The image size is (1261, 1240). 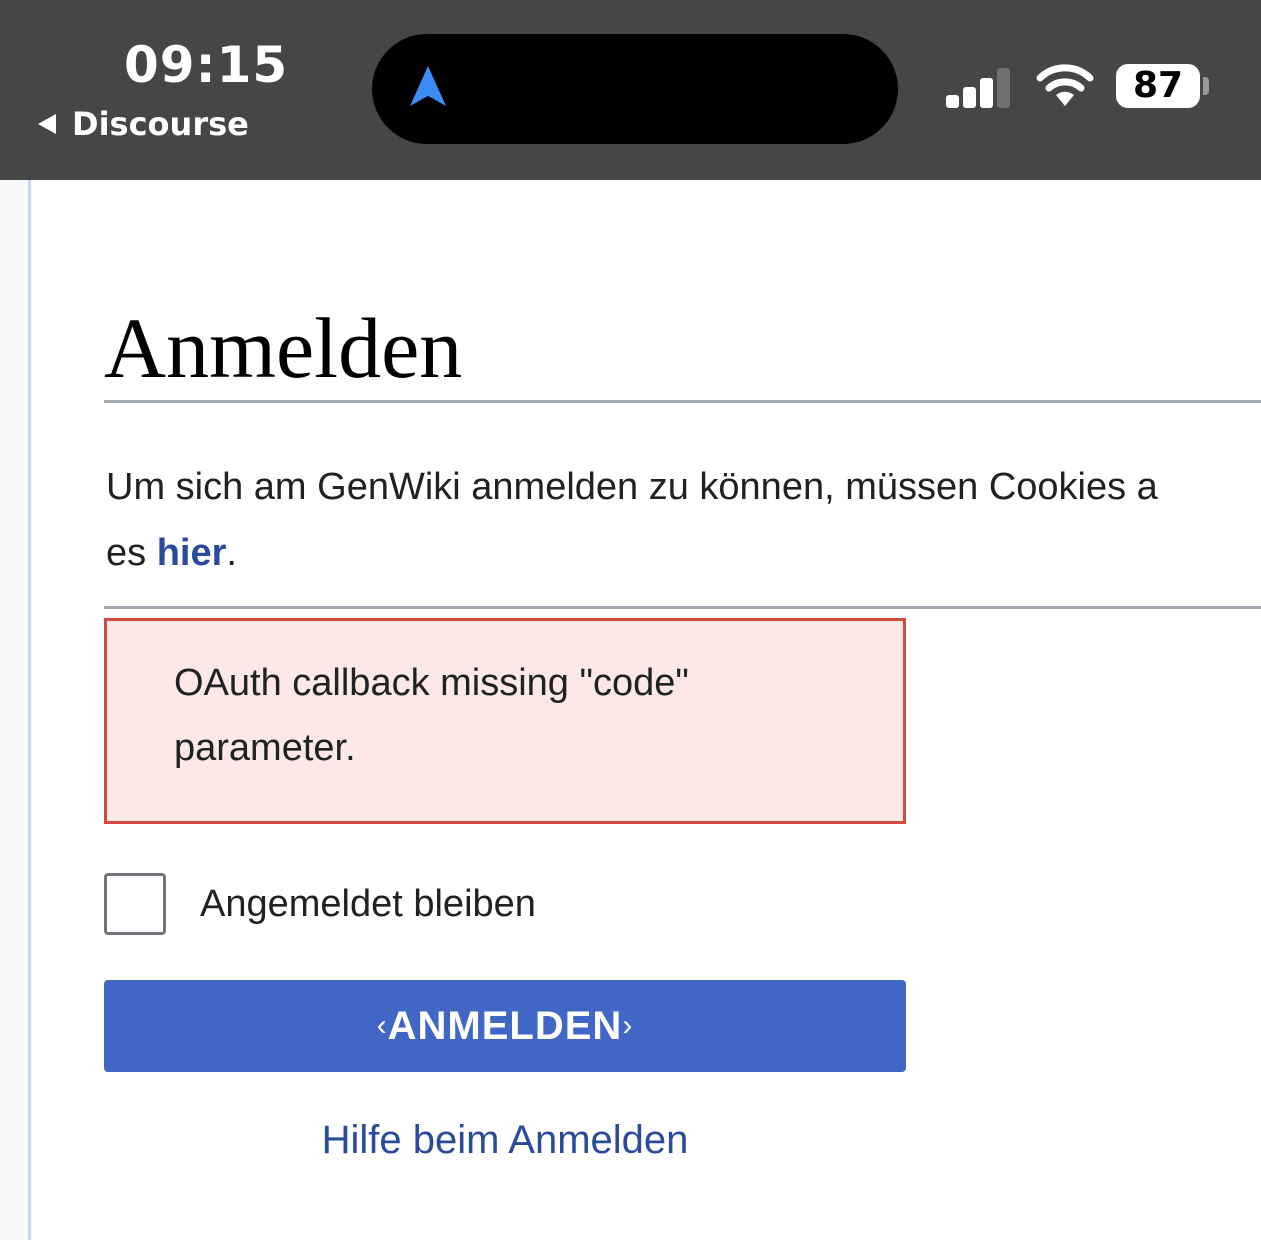 What do you see at coordinates (505, 1140) in the screenshot?
I see `login-help-link: Hilfe beim Anmelden` at bounding box center [505, 1140].